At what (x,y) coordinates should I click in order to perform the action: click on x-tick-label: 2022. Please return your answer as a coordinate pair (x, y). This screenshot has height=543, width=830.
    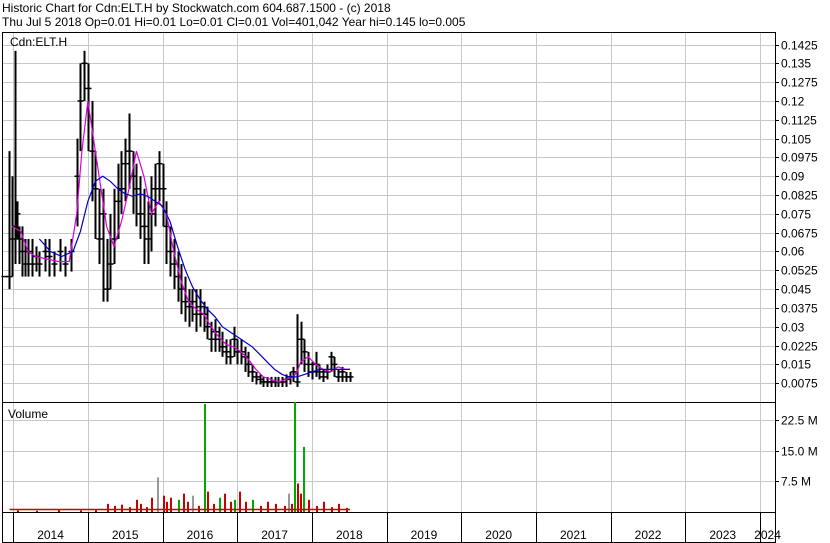
    Looking at the image, I should click on (648, 535).